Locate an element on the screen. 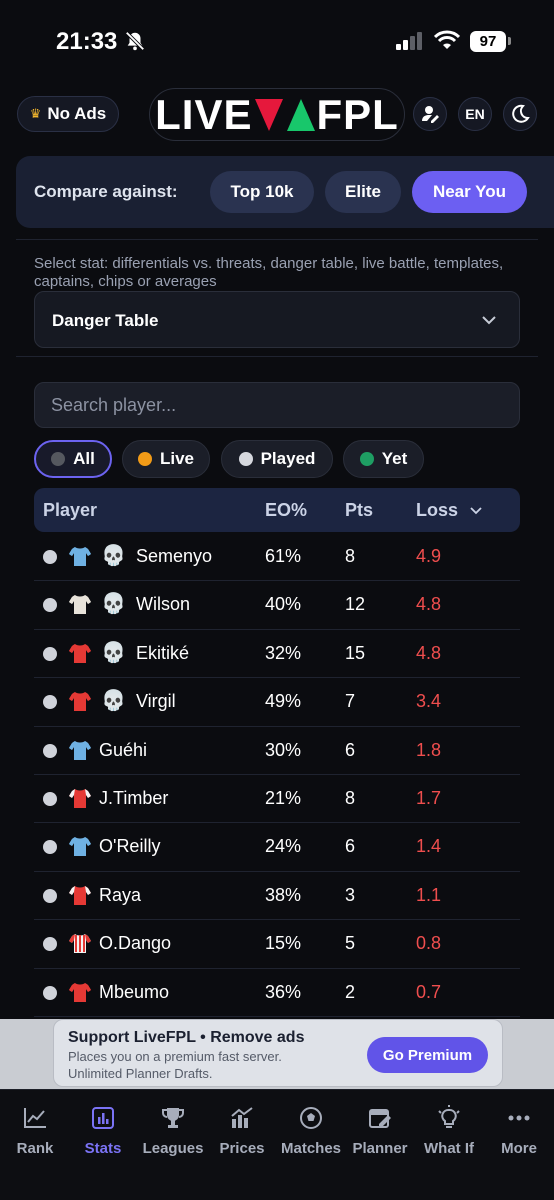 The width and height of the screenshot is (554, 1200). player-loss: 0.8 is located at coordinates (429, 943).